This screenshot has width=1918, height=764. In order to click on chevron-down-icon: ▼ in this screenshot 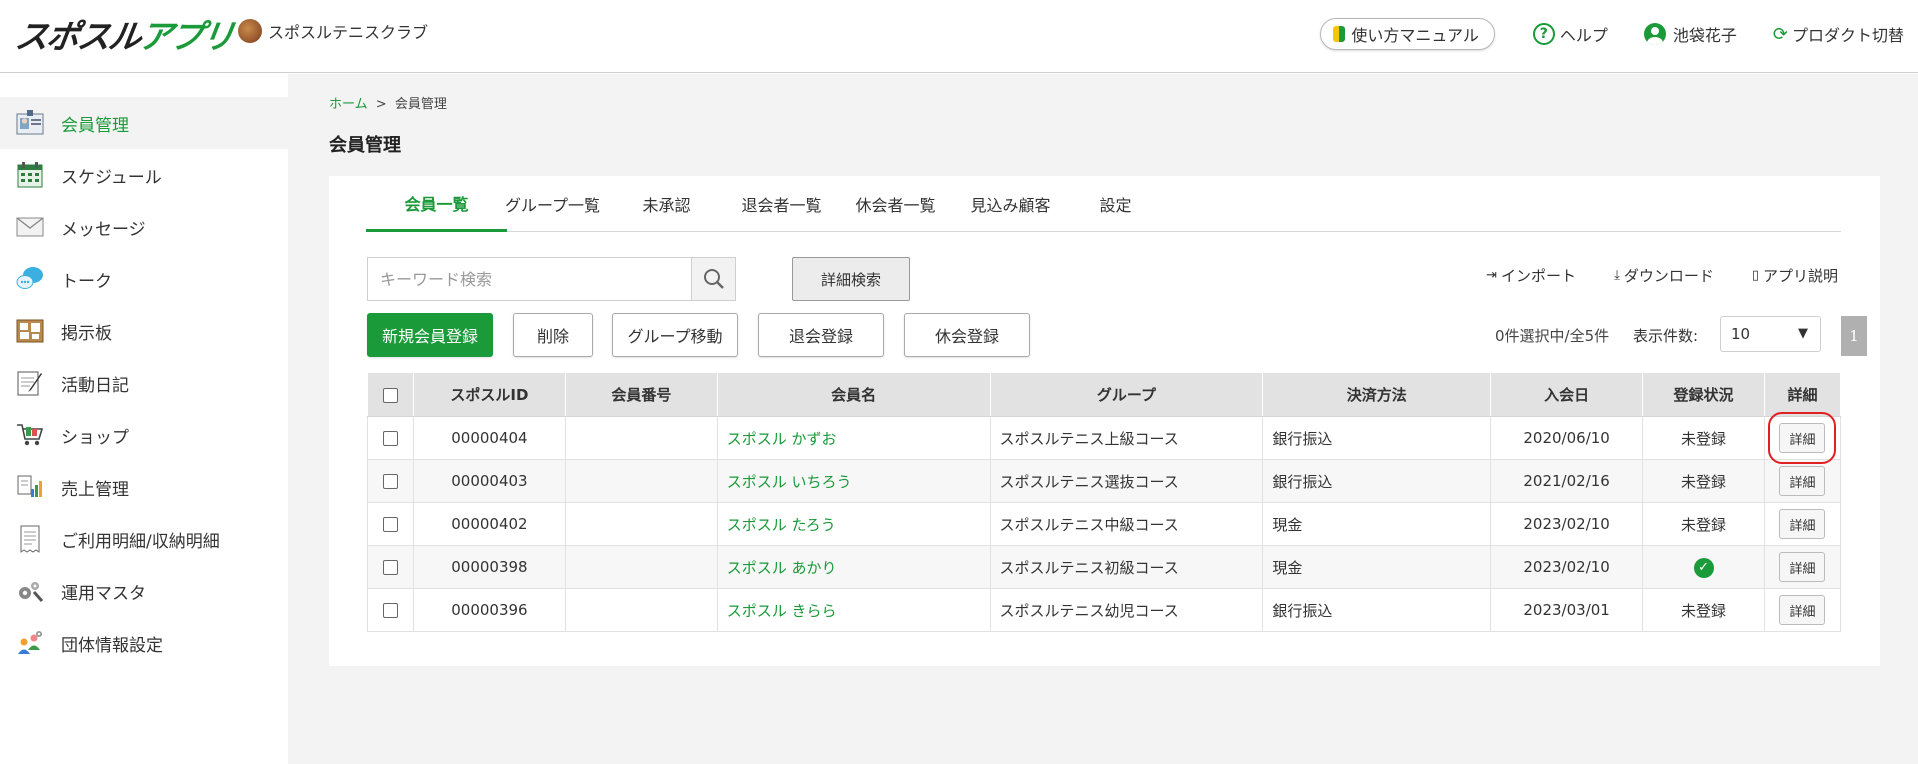, I will do `click(1803, 333)`.